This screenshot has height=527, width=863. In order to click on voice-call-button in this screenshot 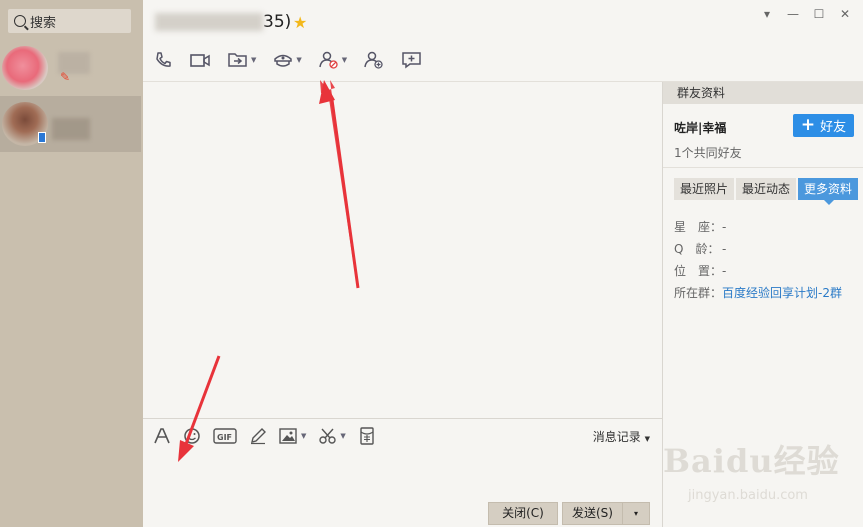, I will do `click(163, 60)`.